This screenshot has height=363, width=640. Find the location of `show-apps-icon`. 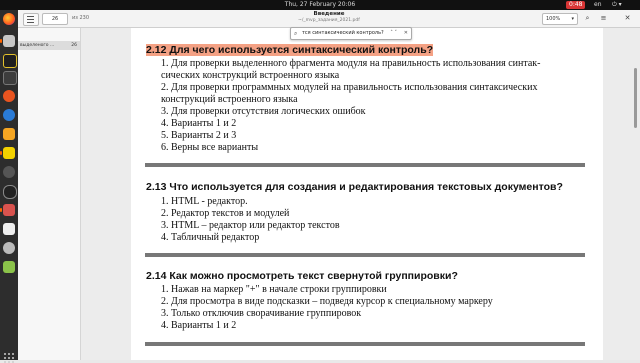

show-apps-icon is located at coordinates (9, 358).